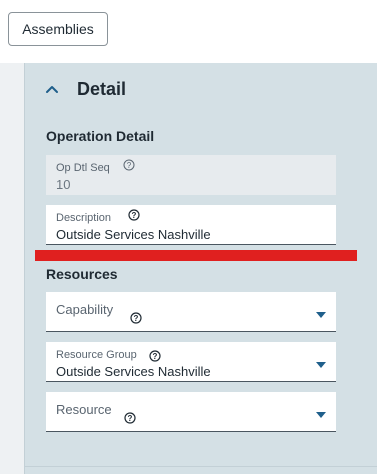 The image size is (377, 474). Describe the element at coordinates (96, 355) in the screenshot. I see `resource-group-label: Resource Group` at that location.